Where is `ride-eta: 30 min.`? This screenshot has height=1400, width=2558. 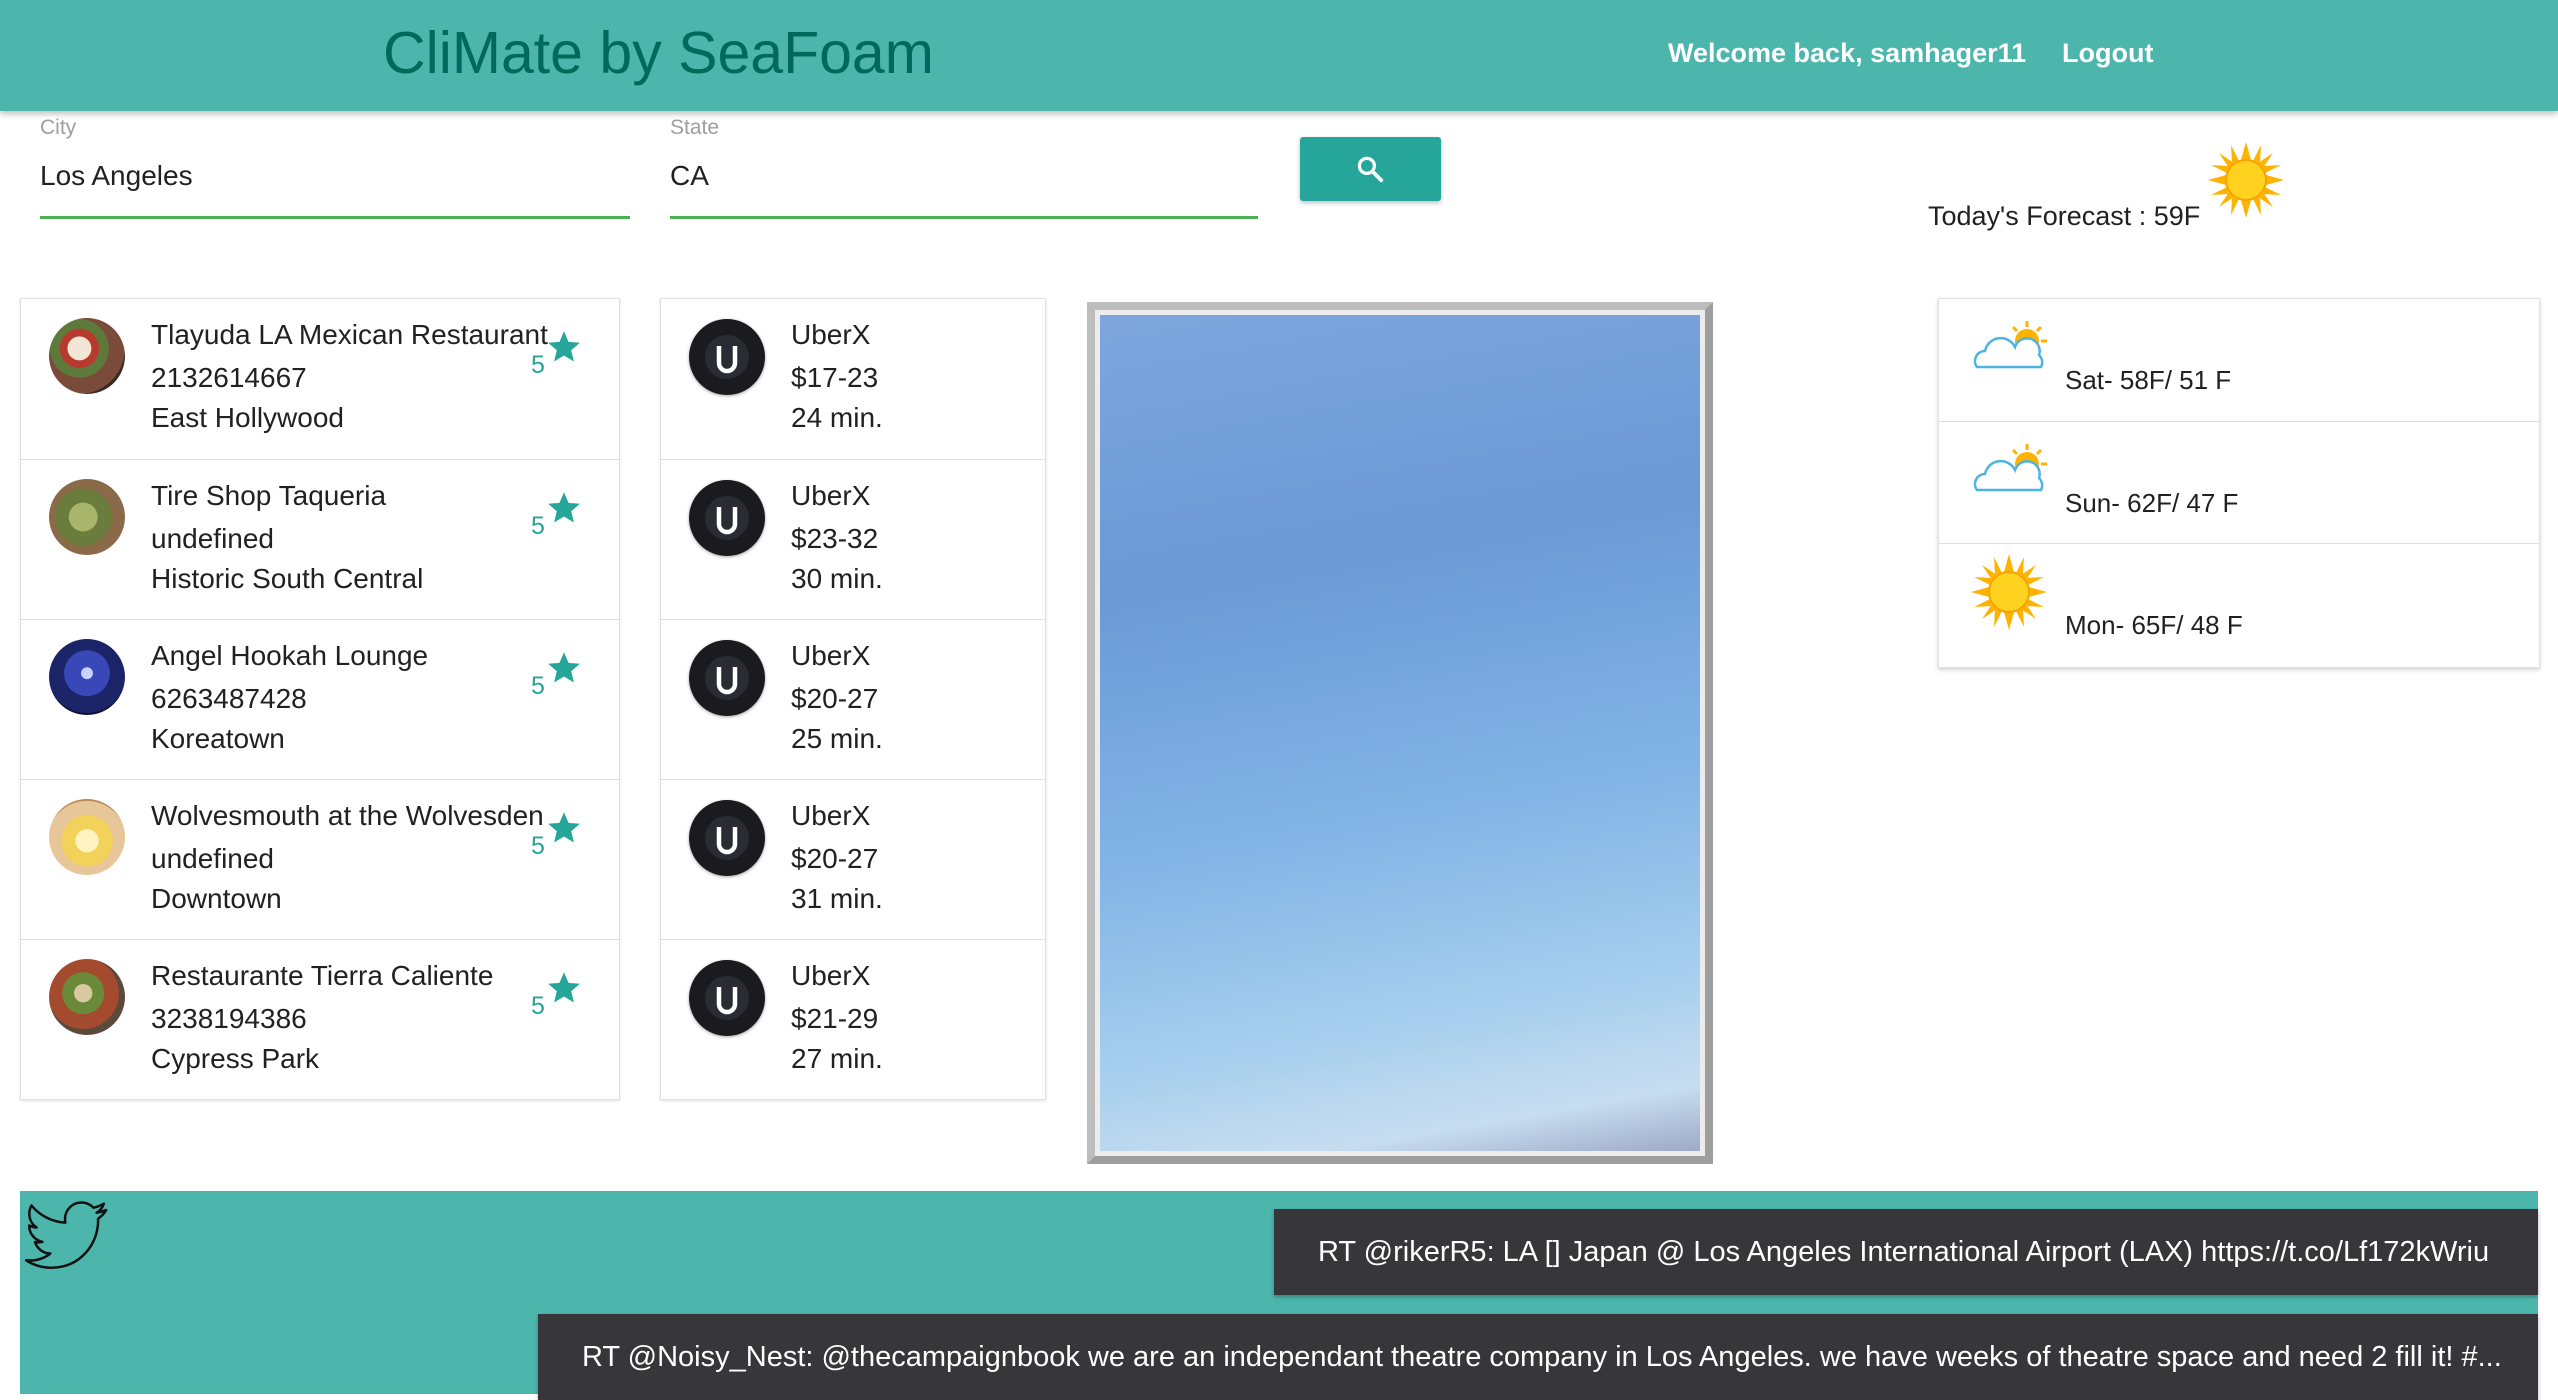
ride-eta: 30 min. is located at coordinates (837, 578).